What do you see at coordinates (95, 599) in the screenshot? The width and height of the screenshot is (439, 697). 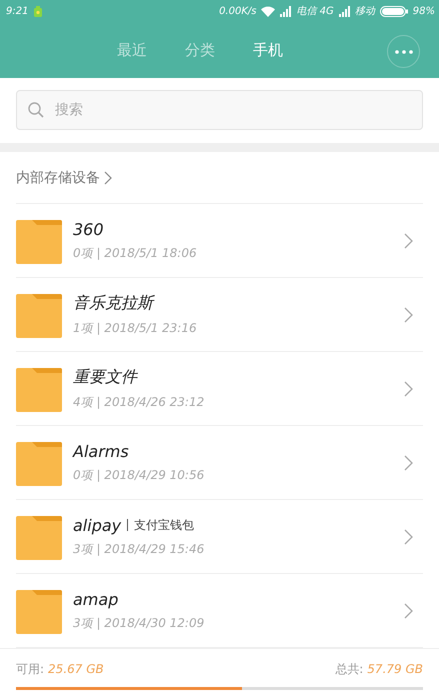 I see `folder-name: amap` at bounding box center [95, 599].